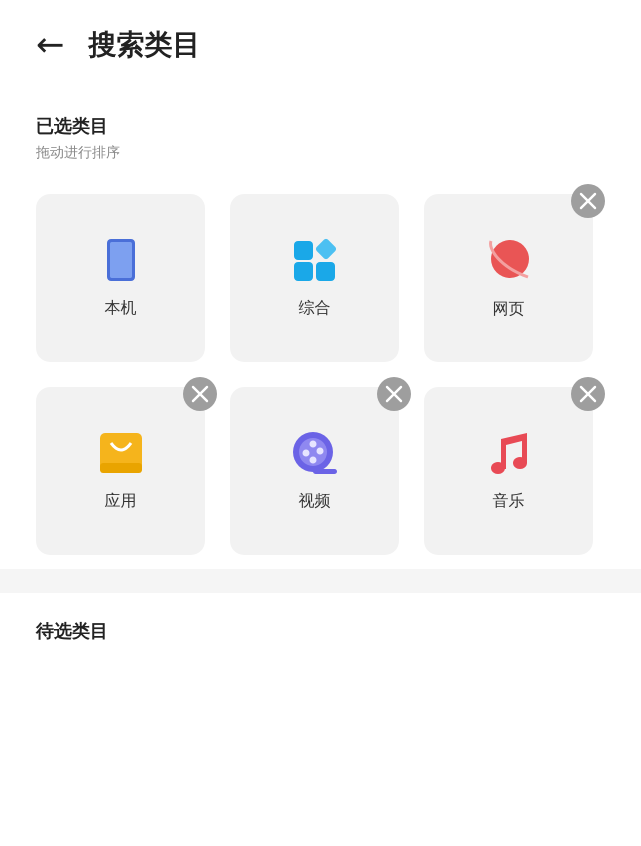 The height and width of the screenshot is (846, 641). I want to click on category-label: 应用, so click(120, 501).